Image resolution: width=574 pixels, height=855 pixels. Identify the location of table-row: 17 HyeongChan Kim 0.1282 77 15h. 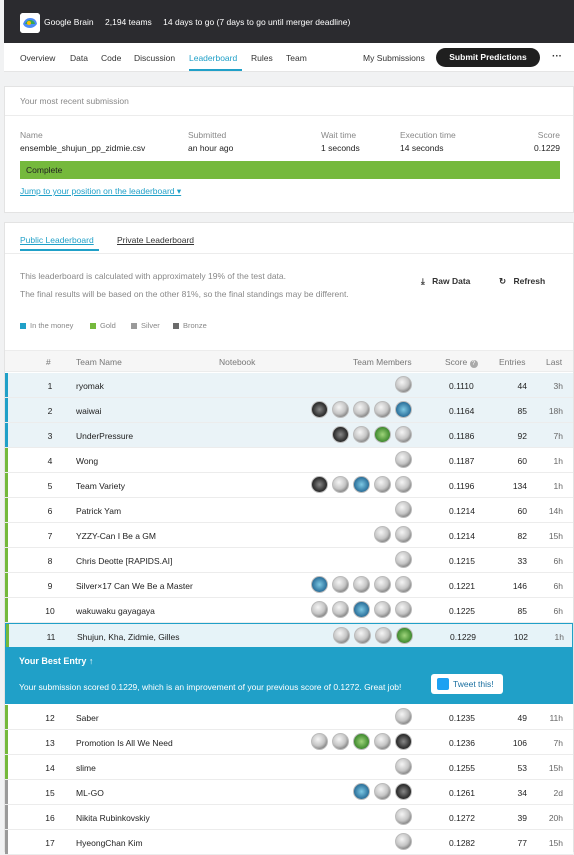
(289, 842).